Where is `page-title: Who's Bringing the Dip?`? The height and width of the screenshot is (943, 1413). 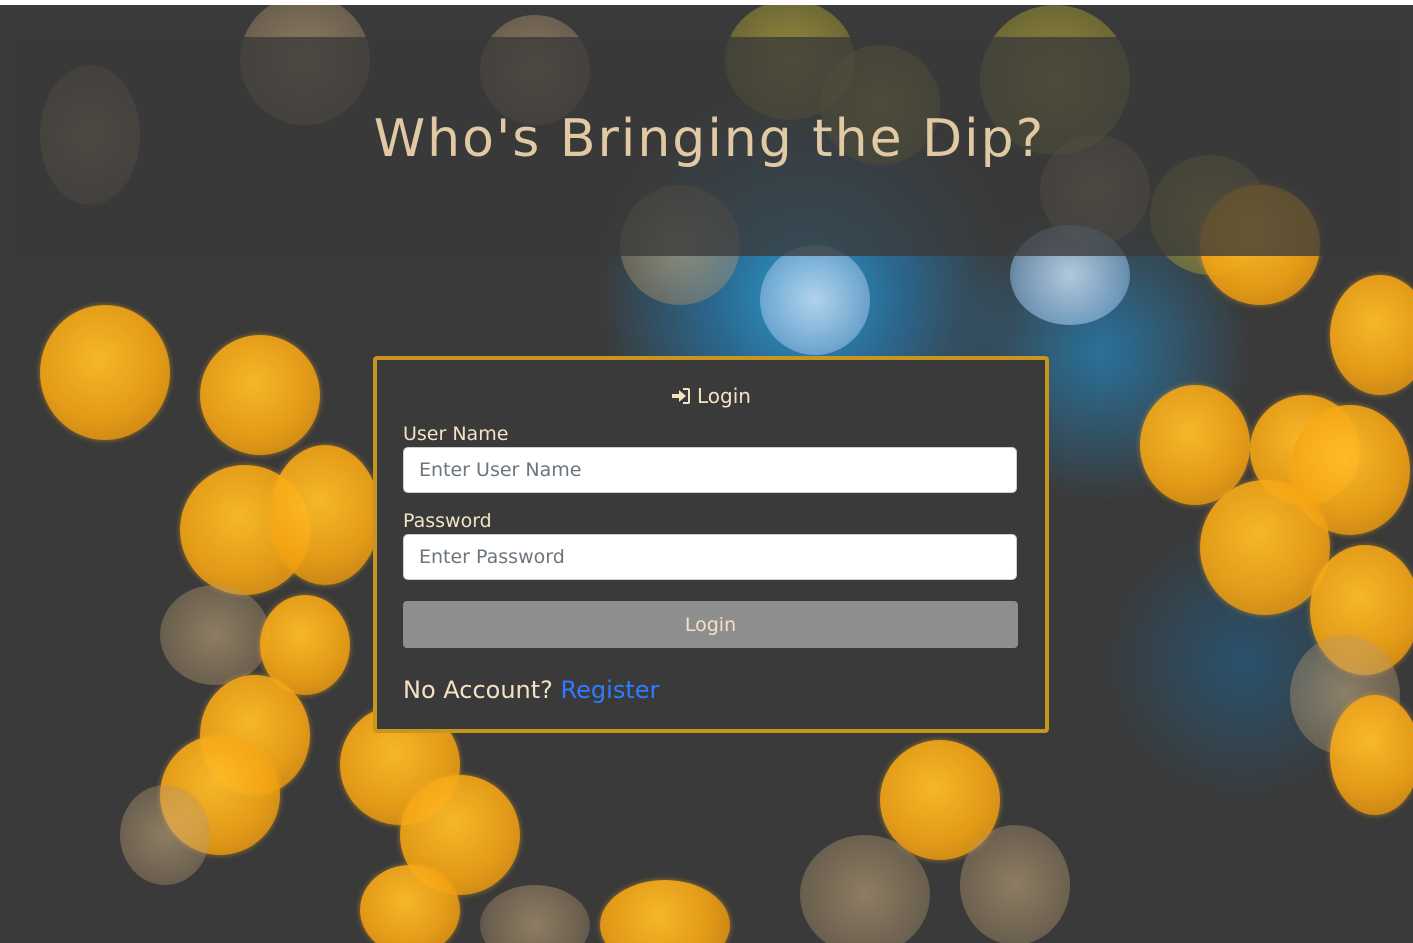
page-title: Who's Bringing the Dip? is located at coordinates (709, 138).